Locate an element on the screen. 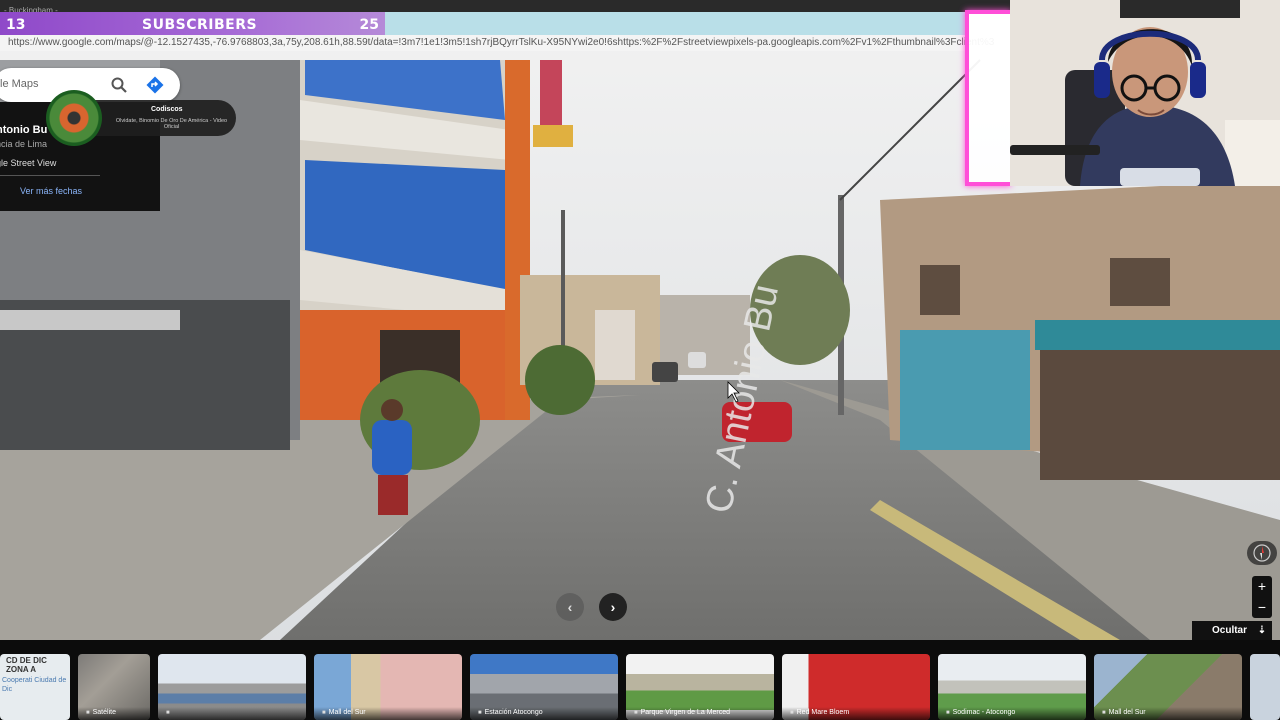 This screenshot has height=720, width=1280. compass-button is located at coordinates (1262, 553).